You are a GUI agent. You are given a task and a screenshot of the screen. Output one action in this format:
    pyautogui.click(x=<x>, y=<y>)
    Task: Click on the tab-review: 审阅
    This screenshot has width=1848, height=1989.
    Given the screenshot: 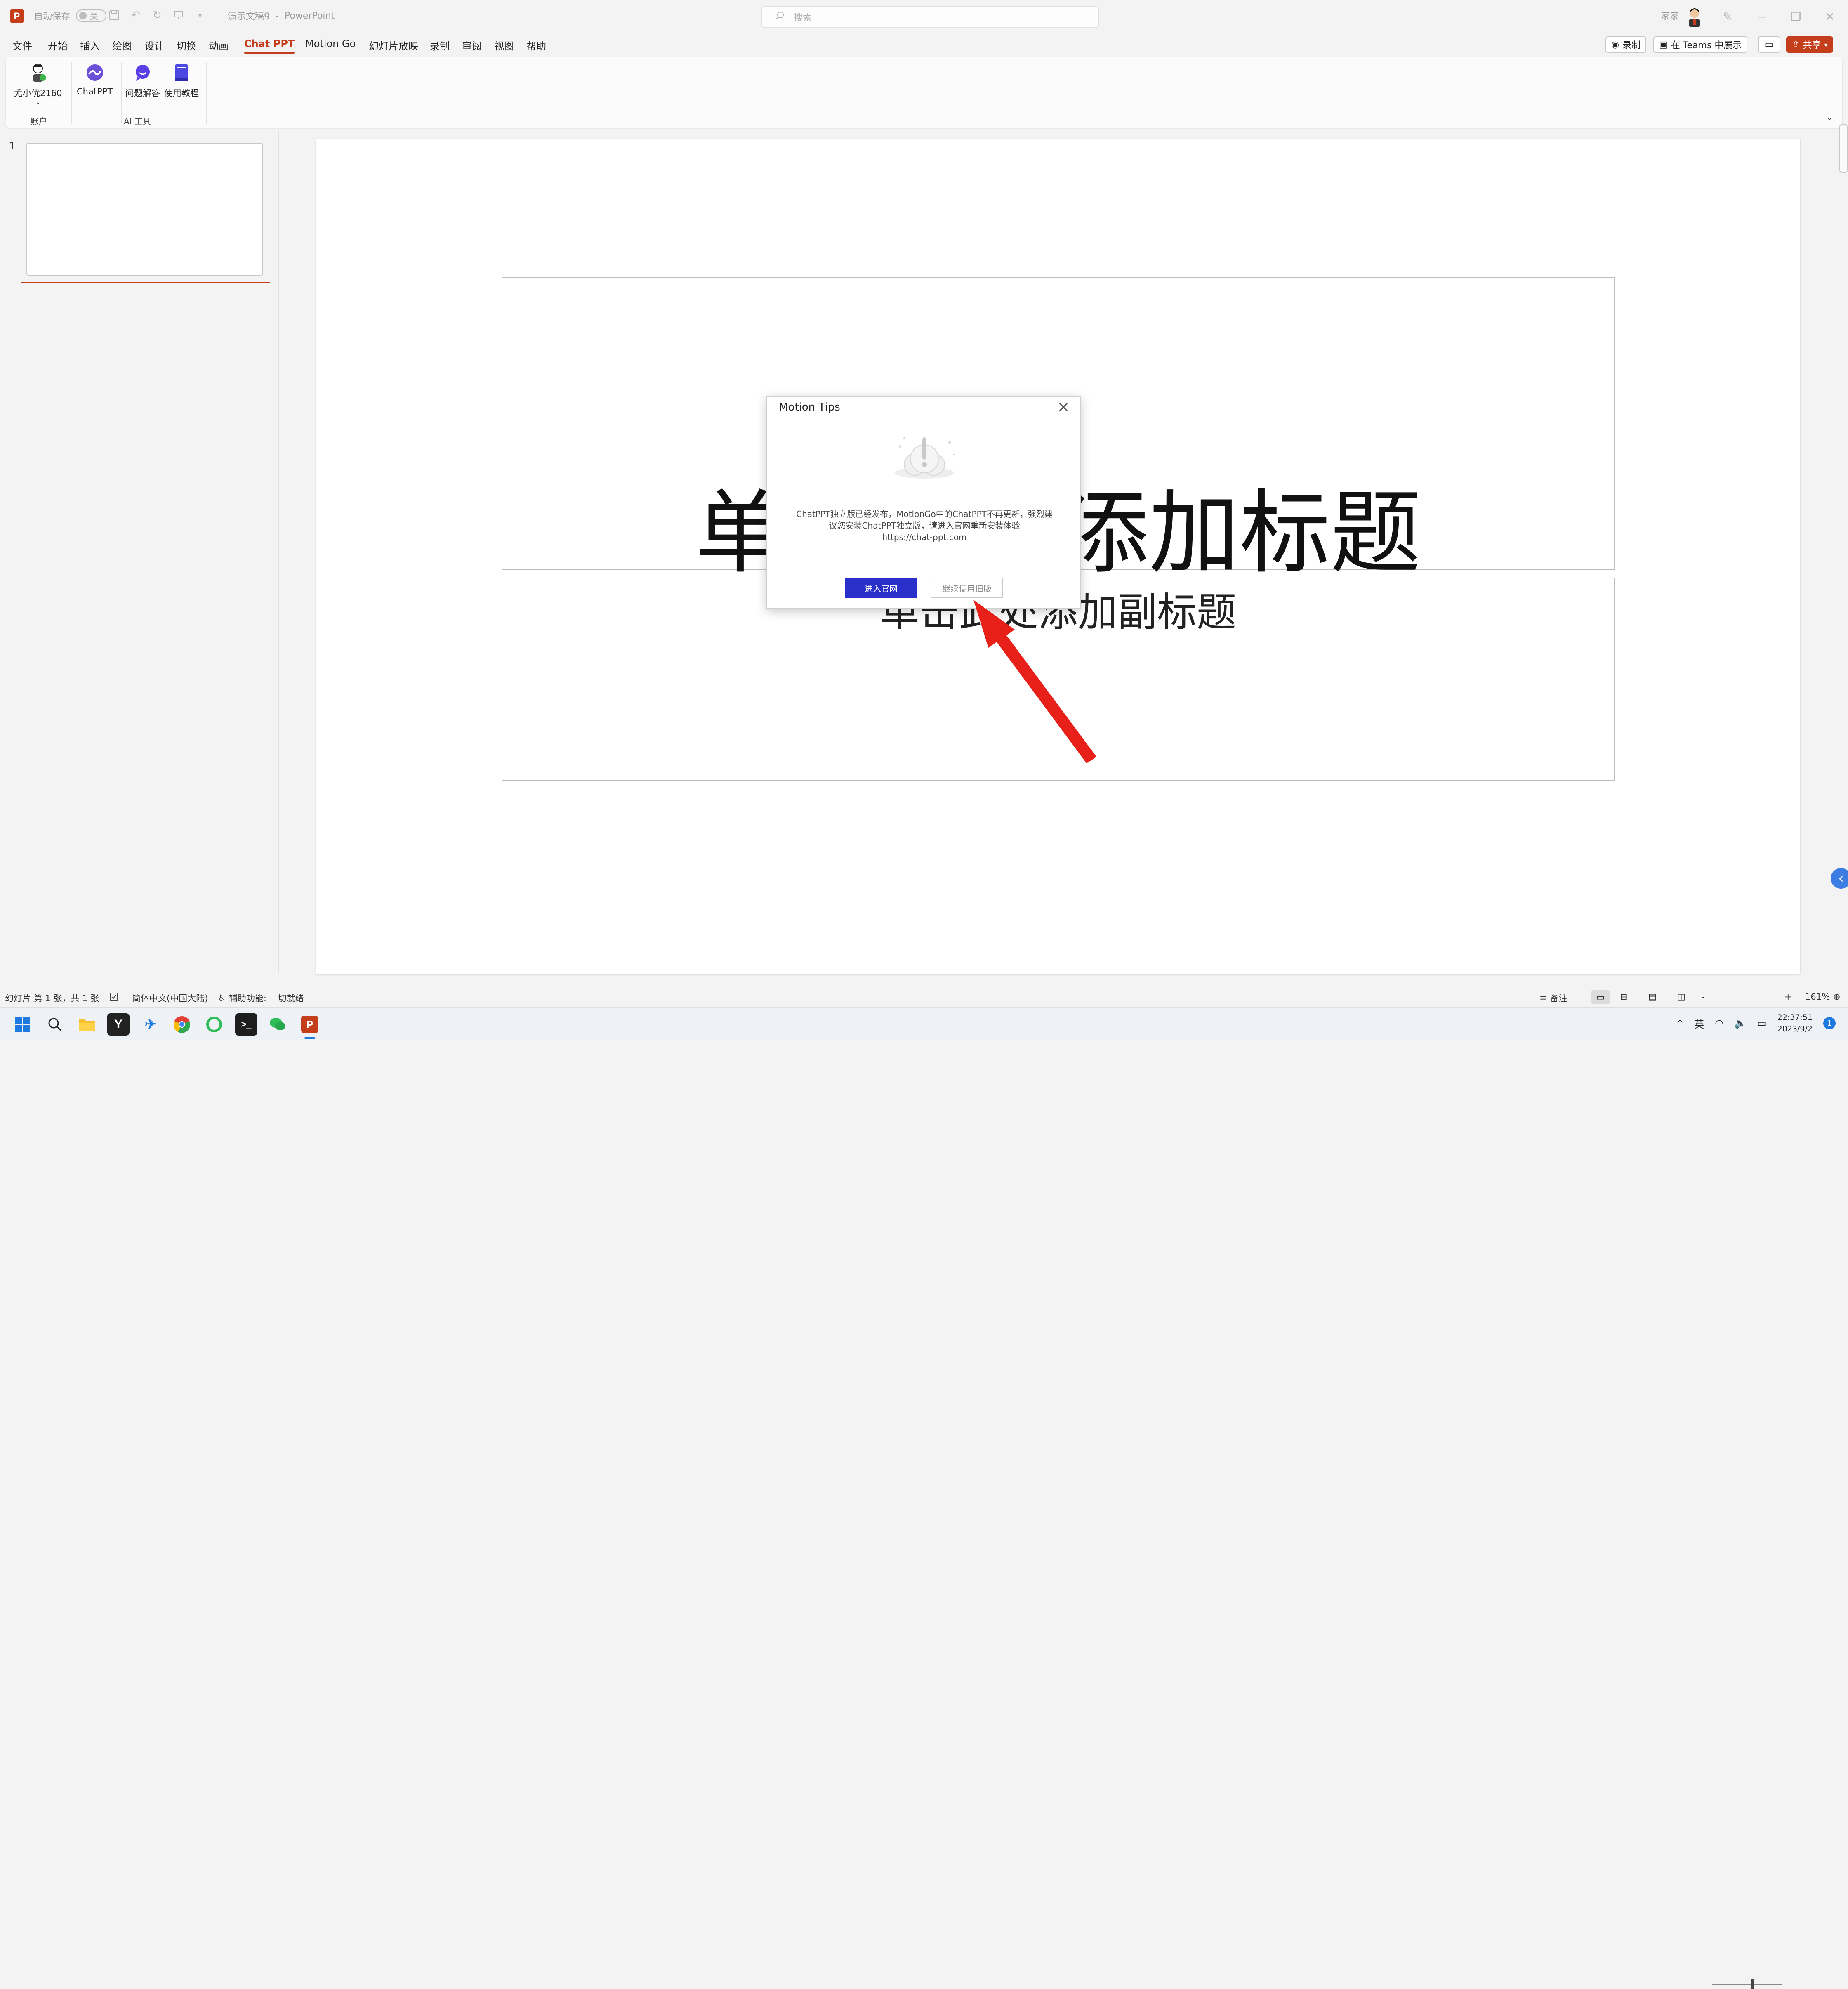 What is the action you would take?
    pyautogui.click(x=472, y=45)
    